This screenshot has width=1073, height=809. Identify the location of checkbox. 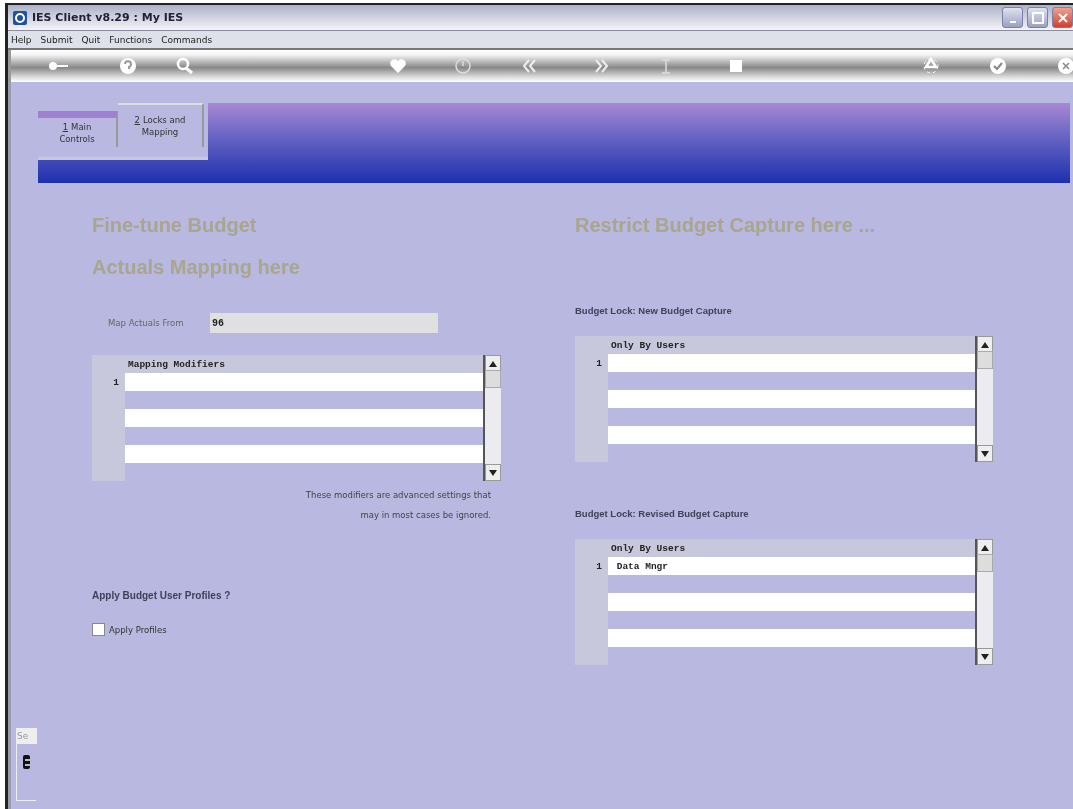
(98, 629).